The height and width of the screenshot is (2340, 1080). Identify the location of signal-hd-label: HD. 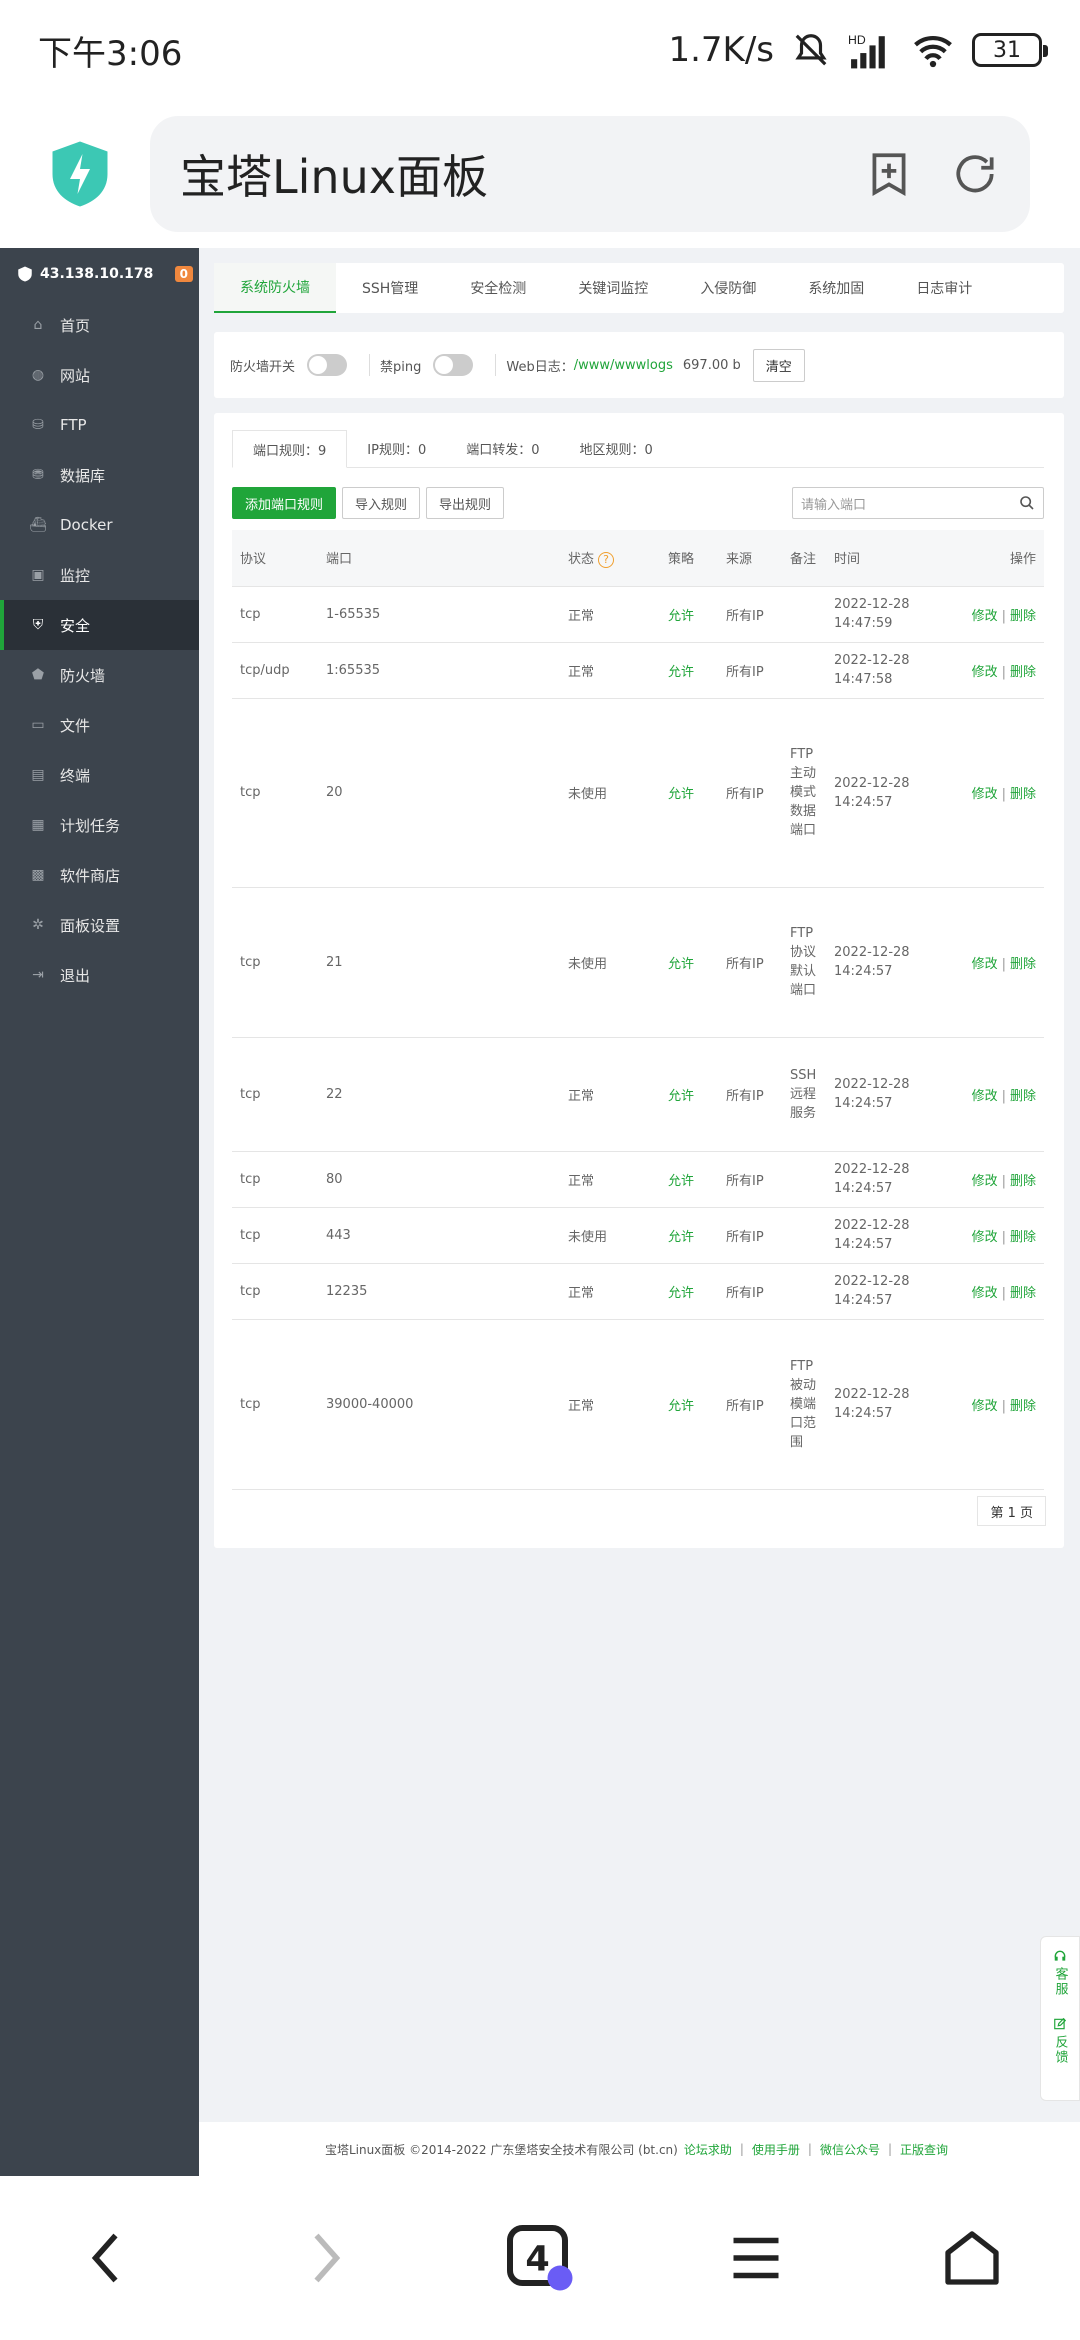
(857, 40).